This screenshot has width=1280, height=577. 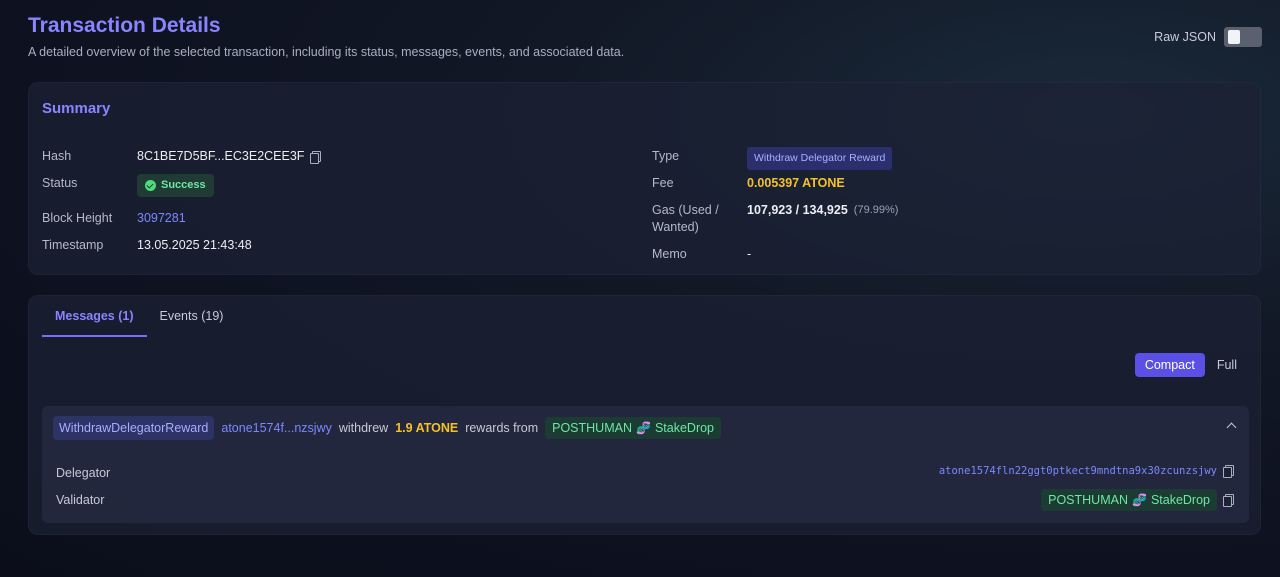 What do you see at coordinates (276, 428) in the screenshot?
I see `message-address-link: atone1574f...nzsjwy` at bounding box center [276, 428].